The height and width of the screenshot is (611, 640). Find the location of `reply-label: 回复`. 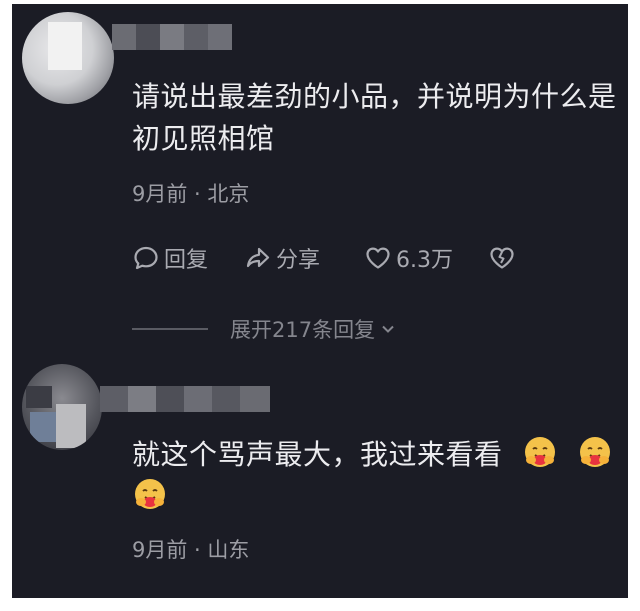

reply-label: 回复 is located at coordinates (186, 260).